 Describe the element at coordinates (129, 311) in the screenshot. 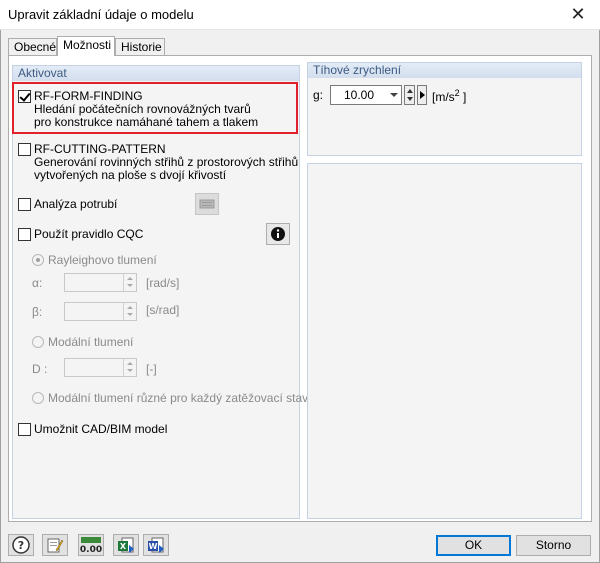

I see `beta-spinner-arrows` at that location.